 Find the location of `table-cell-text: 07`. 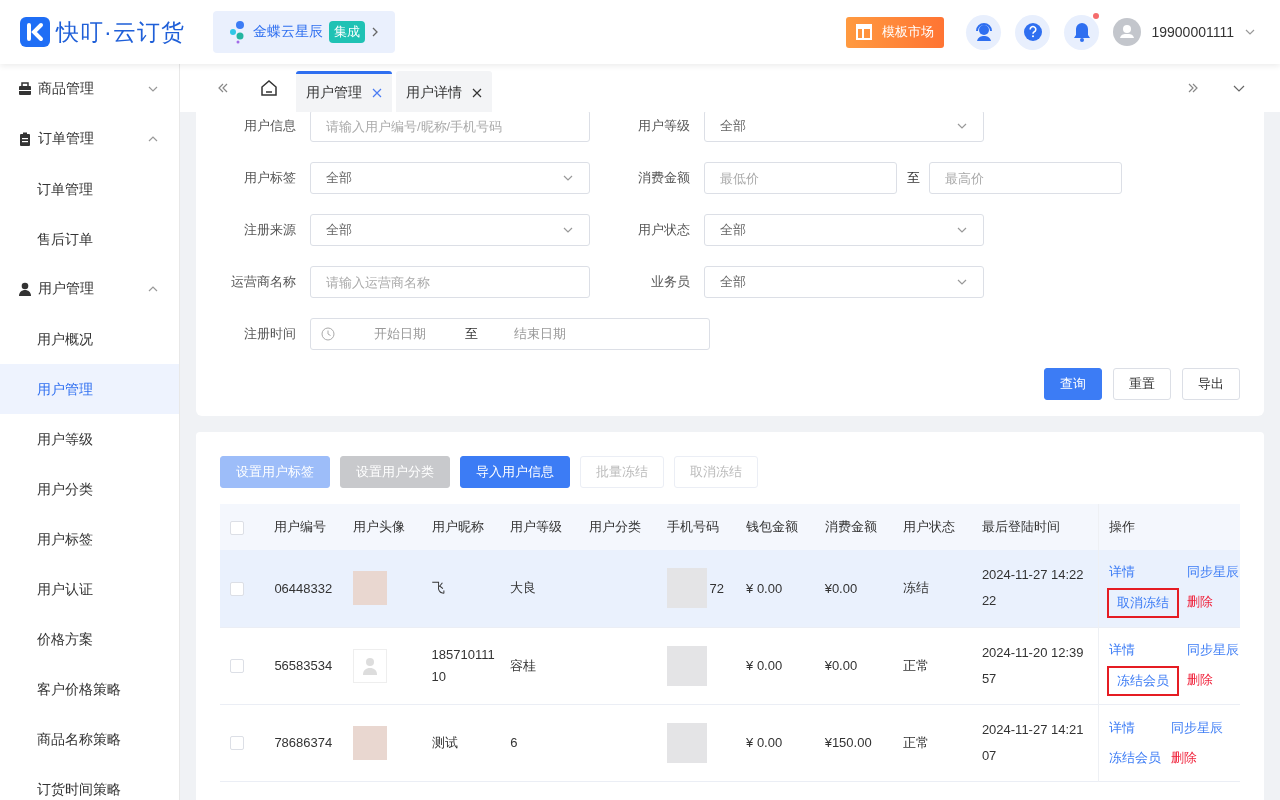

table-cell-text: 07 is located at coordinates (989, 755).